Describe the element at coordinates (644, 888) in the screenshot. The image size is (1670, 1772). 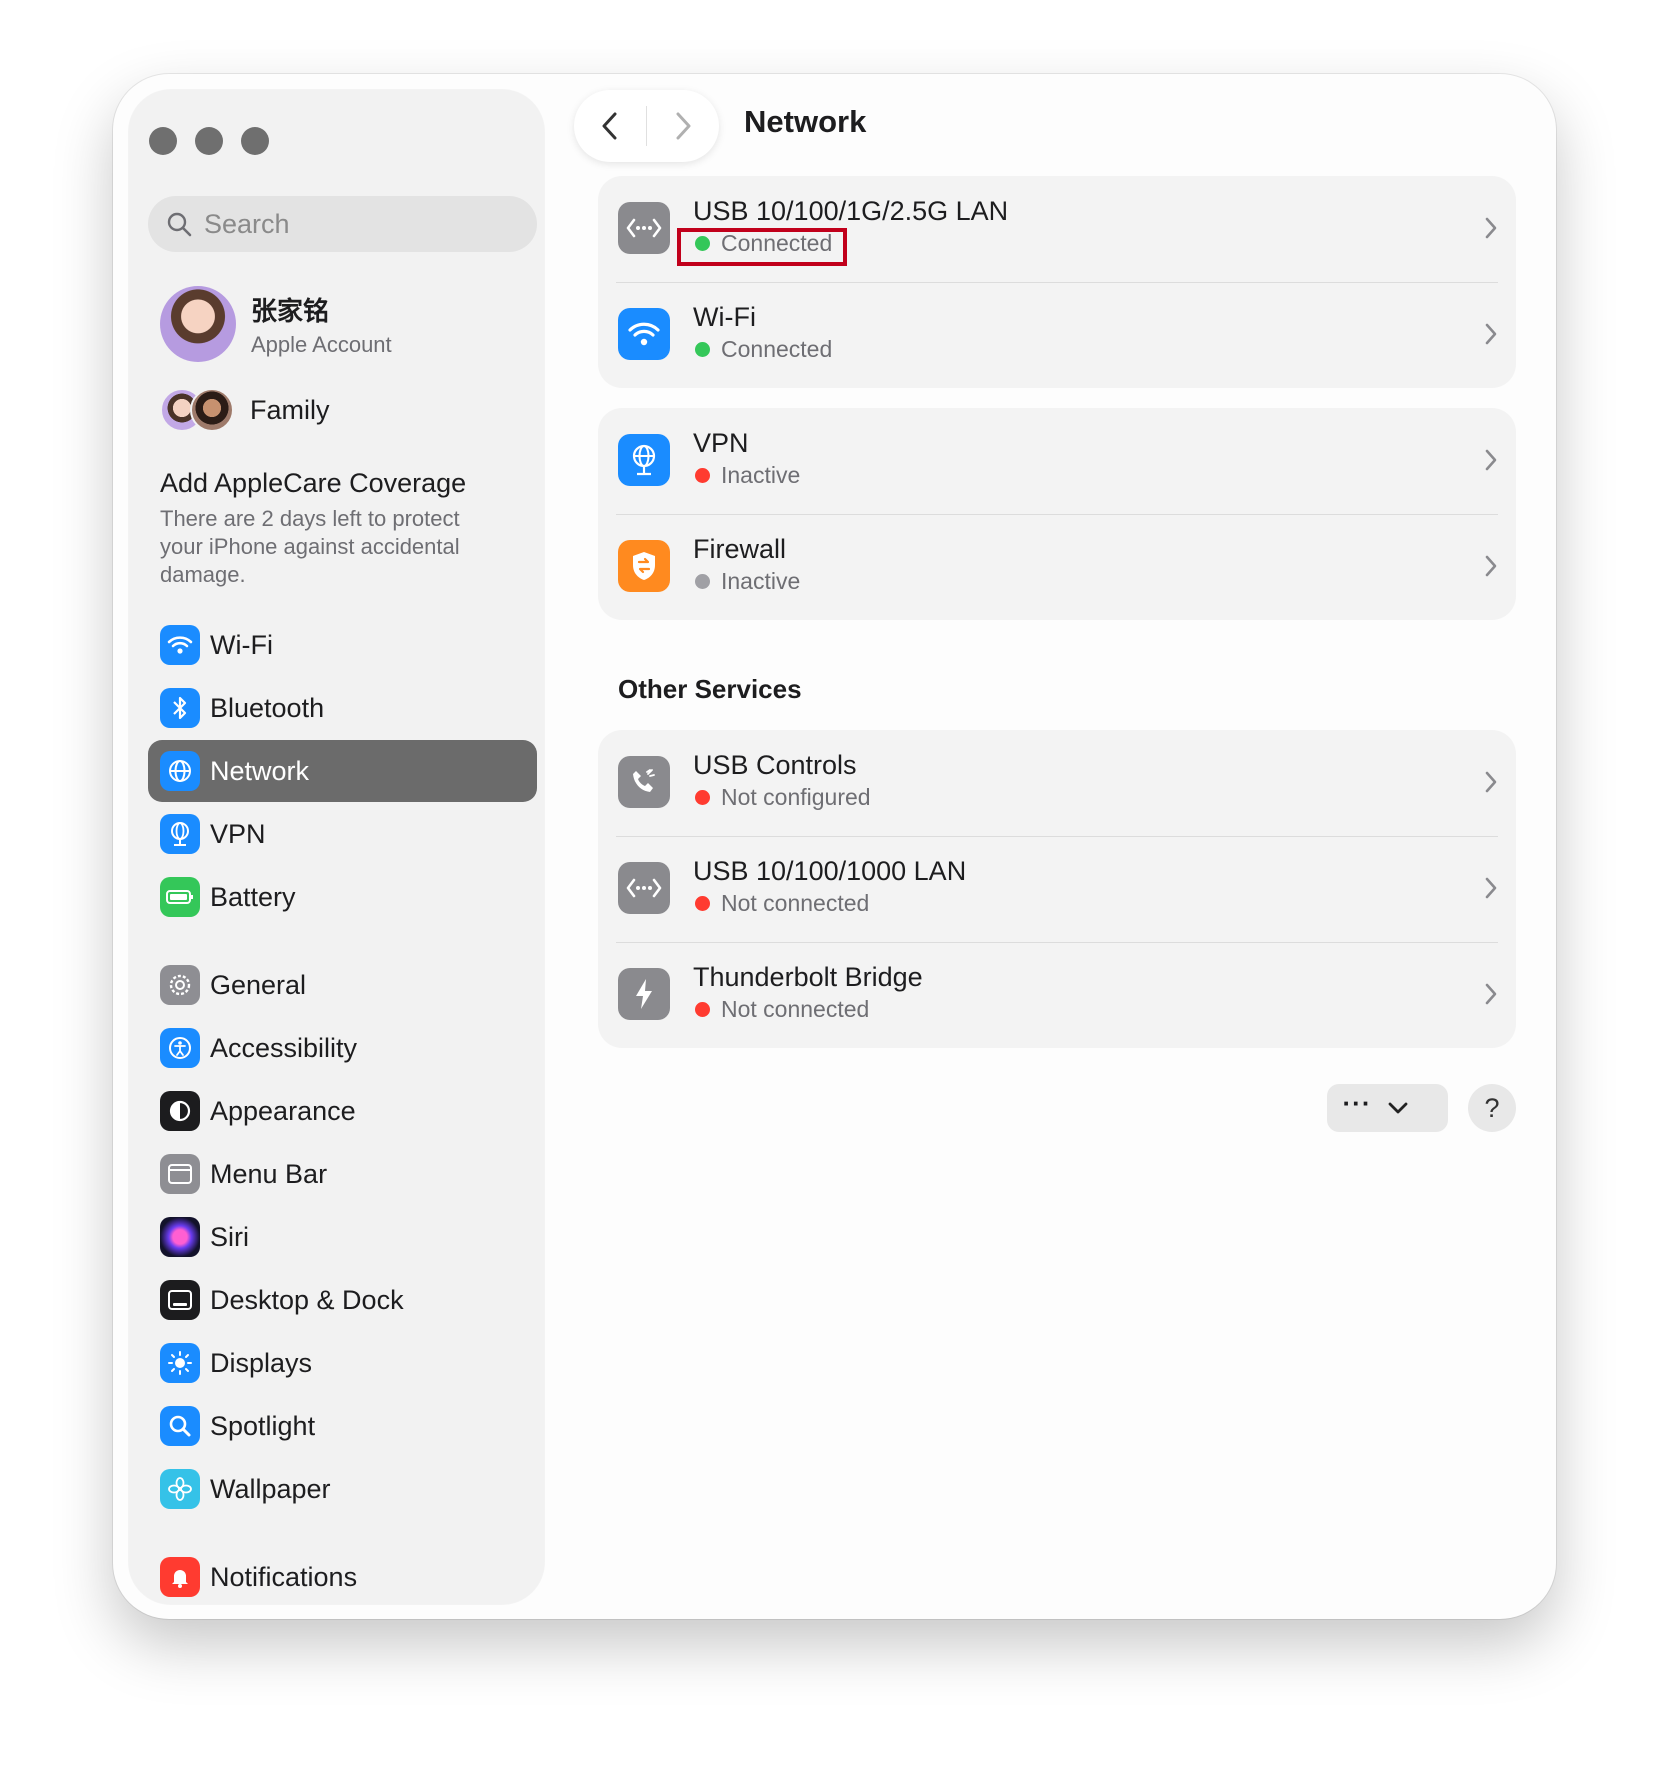
I see `ethernet-icon` at that location.